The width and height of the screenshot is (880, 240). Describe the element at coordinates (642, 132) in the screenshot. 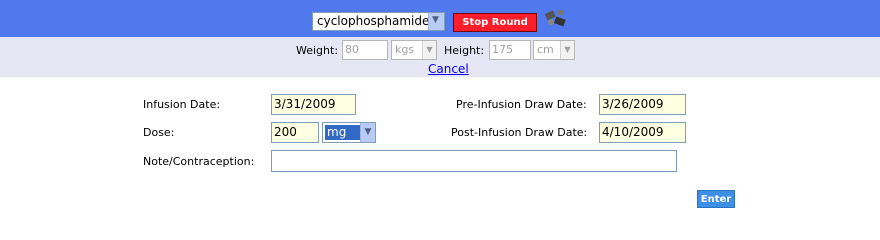

I see `post-draw-date-field: 4/10/2009` at that location.